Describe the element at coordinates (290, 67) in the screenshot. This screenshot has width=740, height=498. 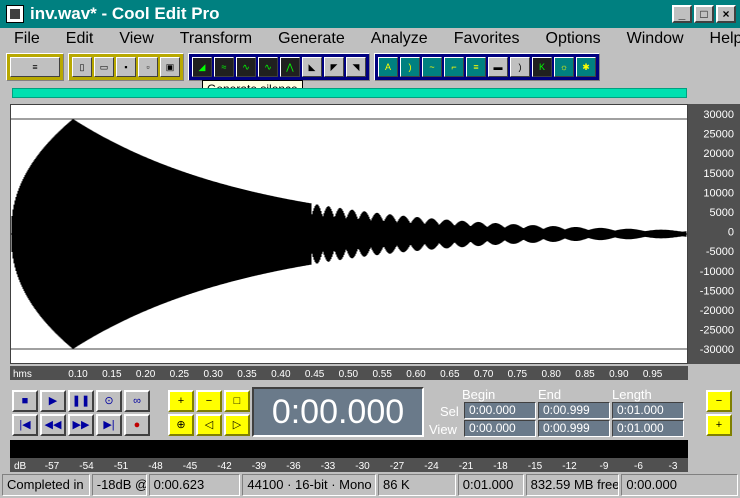
I see `generate-chirp-icon: ⋀` at that location.